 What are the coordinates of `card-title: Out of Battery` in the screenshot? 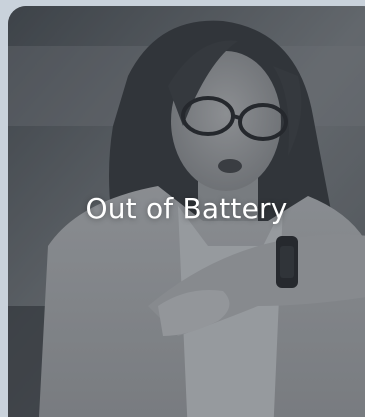 It's located at (186, 208).